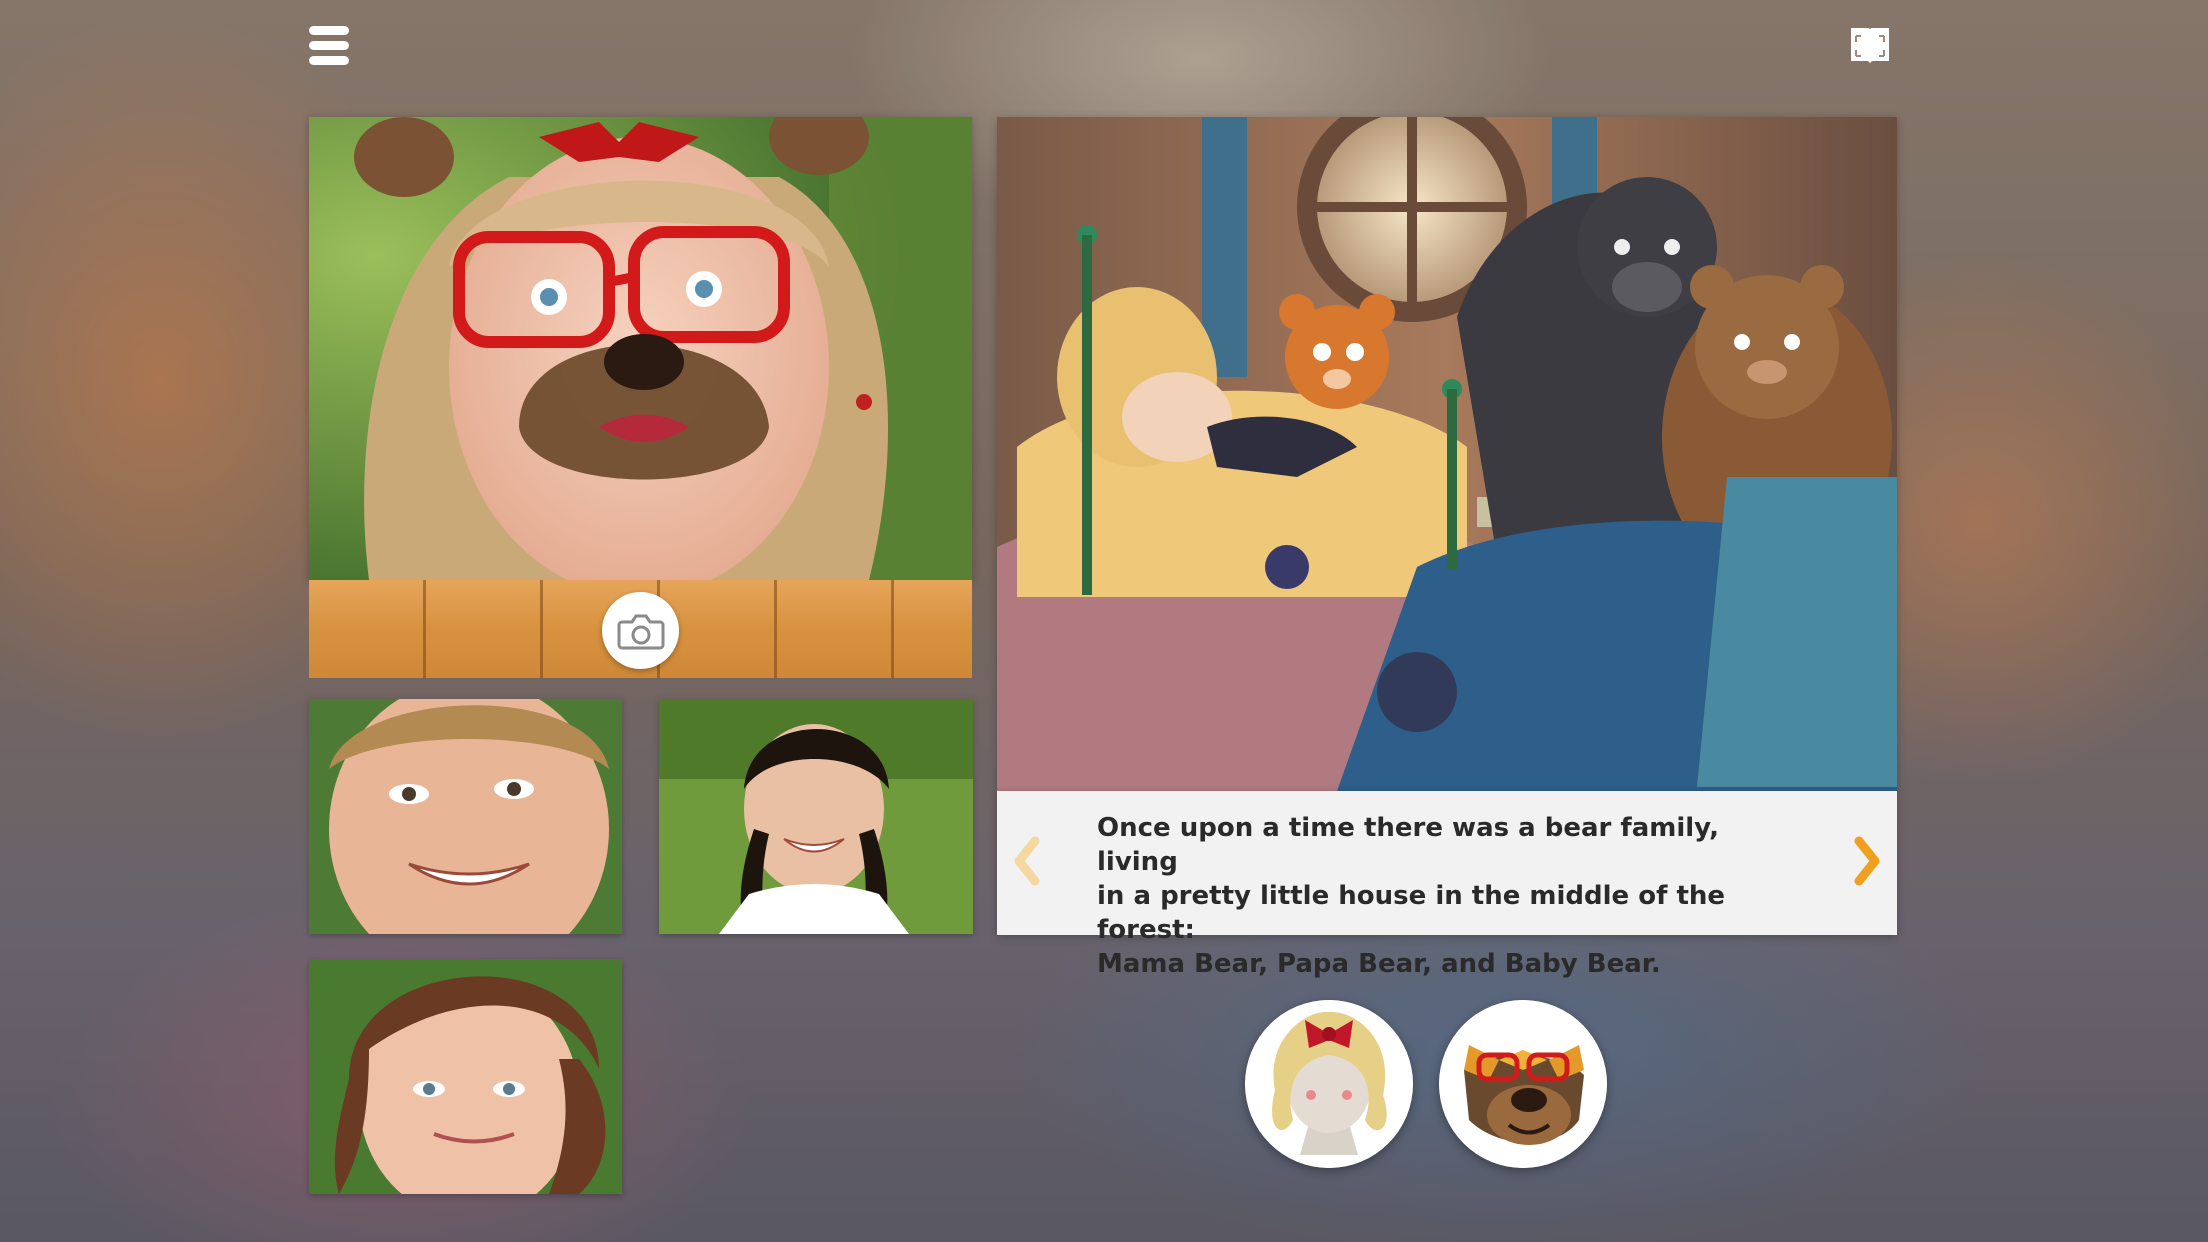  I want to click on book-view-button, so click(1870, 46).